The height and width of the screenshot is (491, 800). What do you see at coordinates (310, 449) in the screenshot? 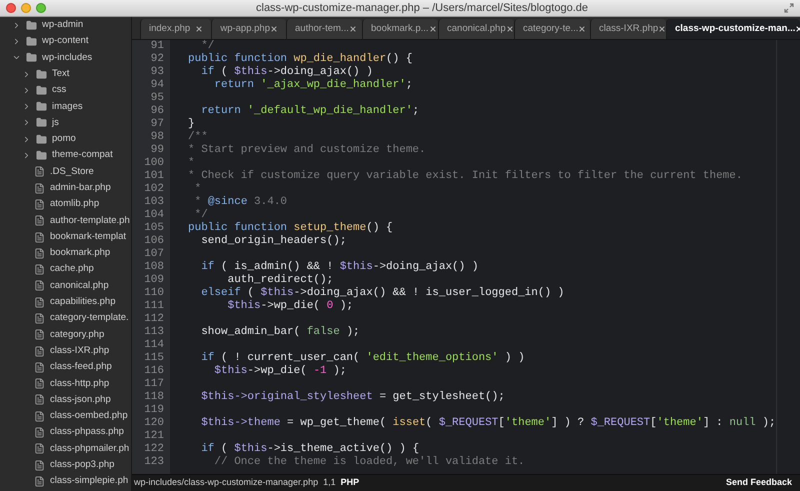
I see `code-line: if ( $this->is_theme_active() ) {` at bounding box center [310, 449].